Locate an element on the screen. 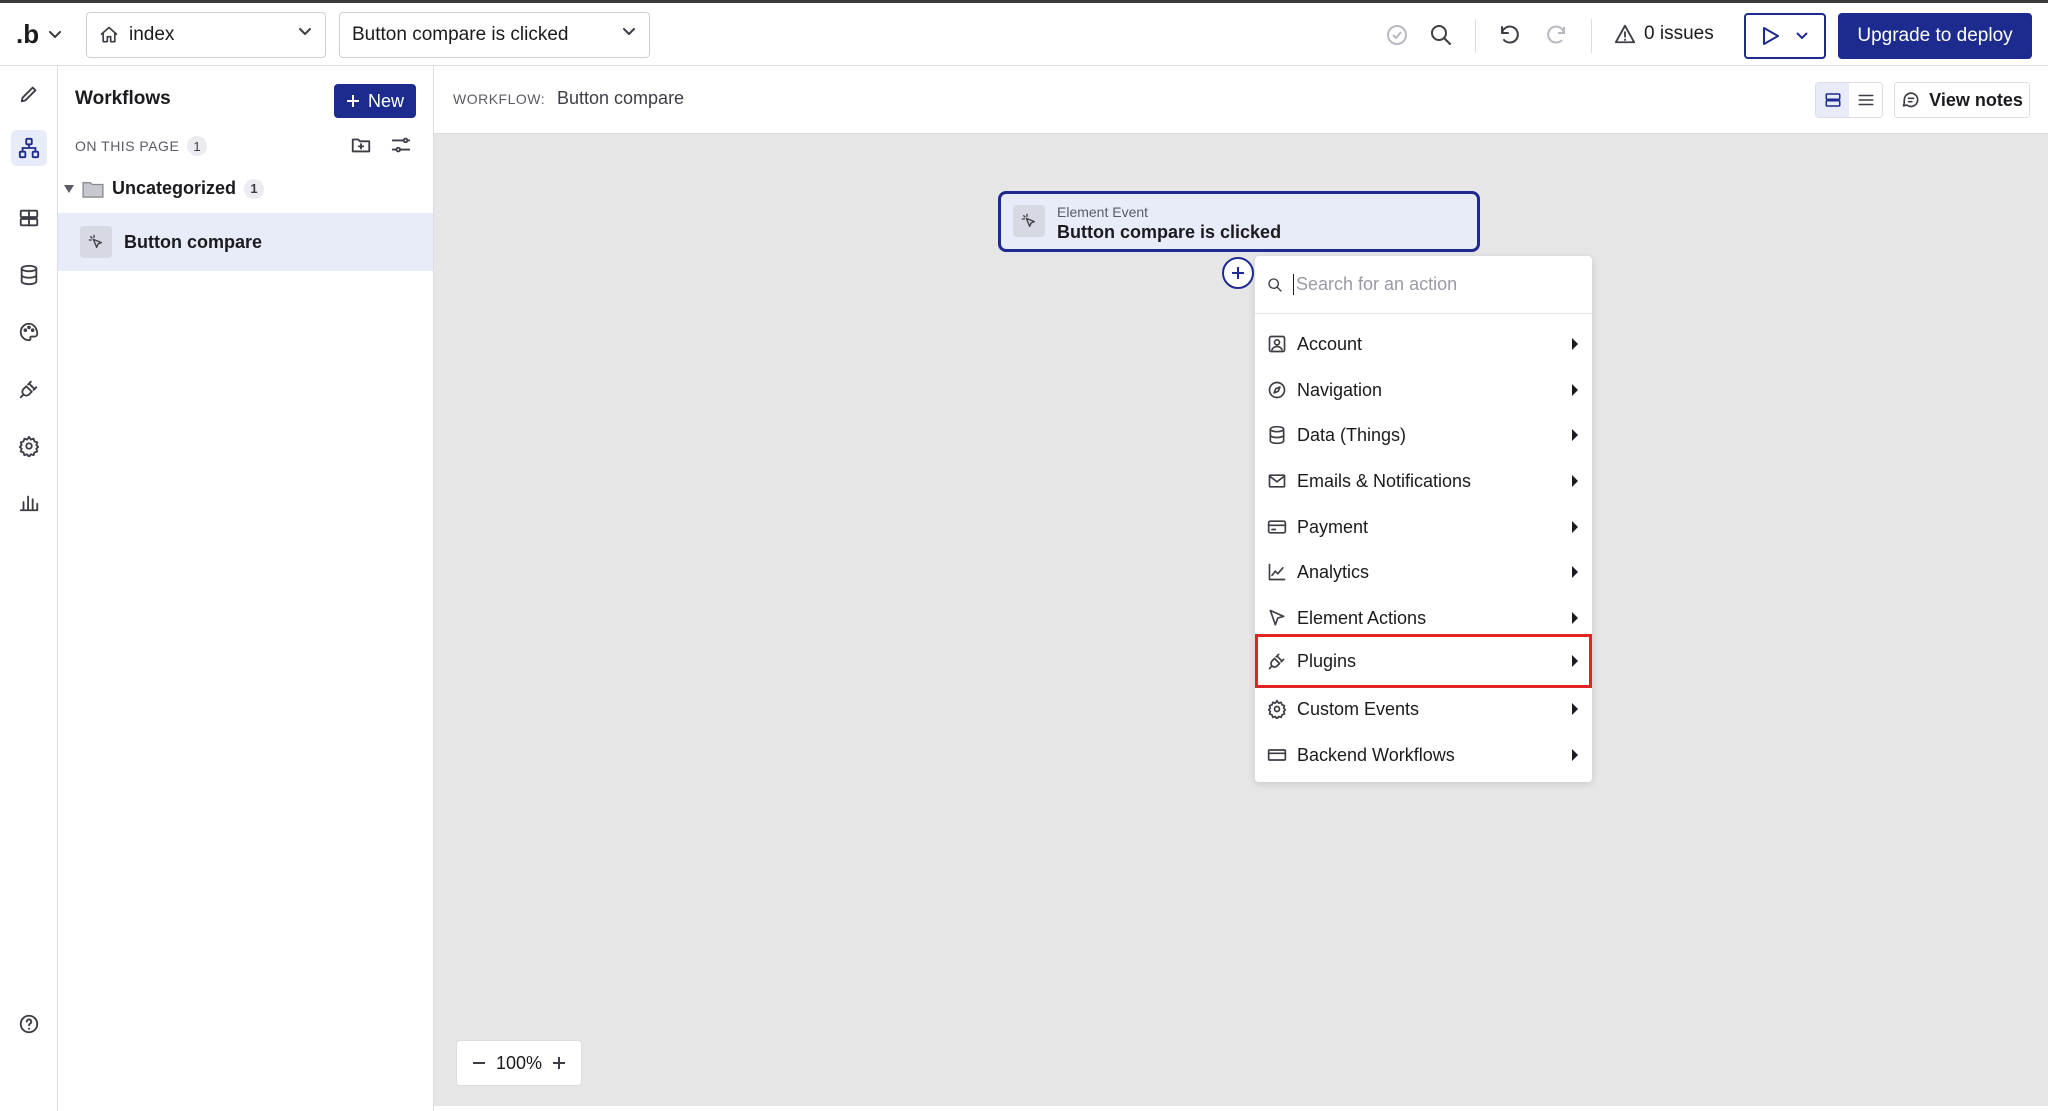 The height and width of the screenshot is (1111, 2048). workflow-item: Button compare is located at coordinates (245, 242).